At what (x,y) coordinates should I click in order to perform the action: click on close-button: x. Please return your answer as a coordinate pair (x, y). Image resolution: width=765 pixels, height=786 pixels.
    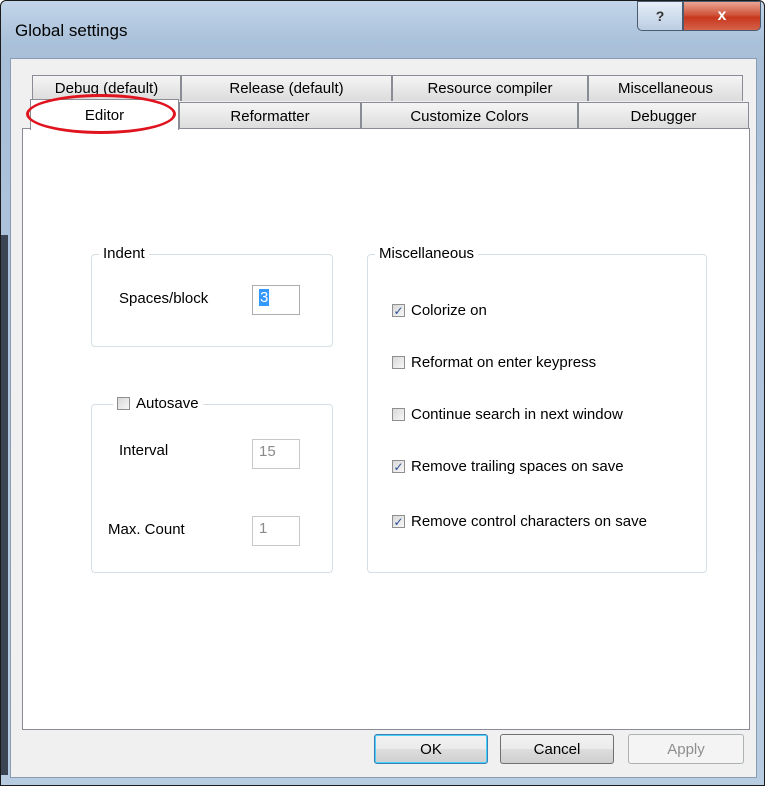
    Looking at the image, I should click on (722, 16).